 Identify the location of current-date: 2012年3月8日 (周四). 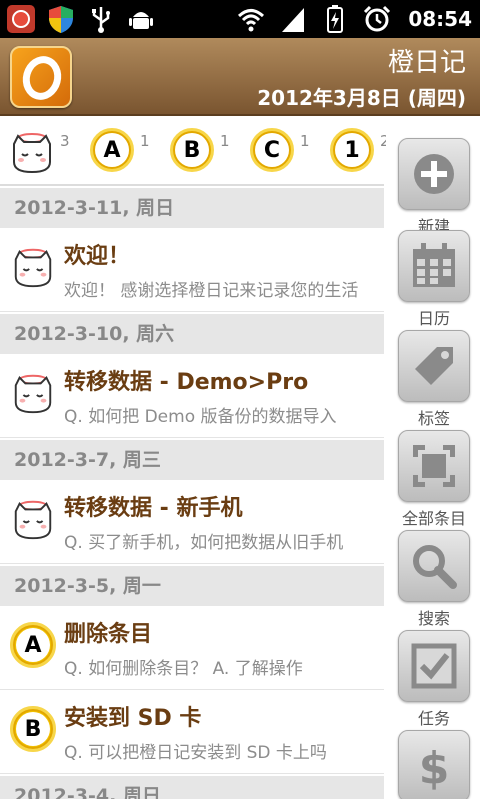
(361, 98).